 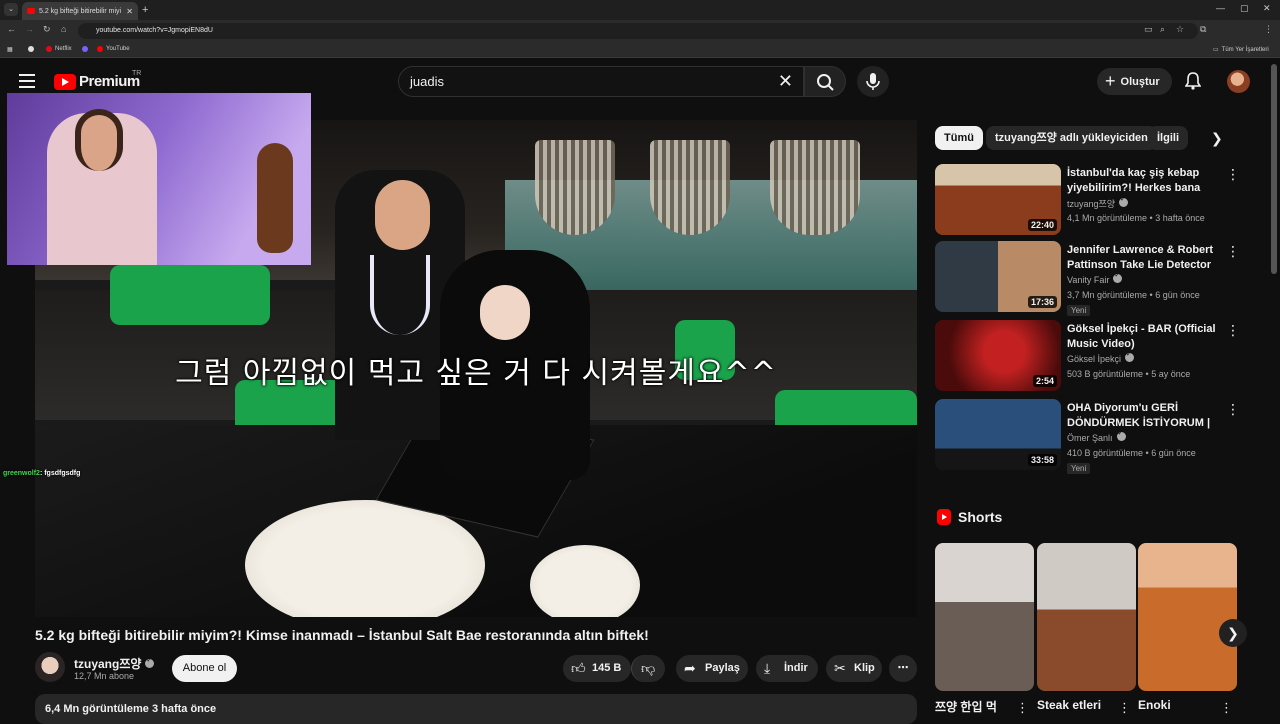 What do you see at coordinates (1216, 50) in the screenshot?
I see `folder-icon: ▭` at bounding box center [1216, 50].